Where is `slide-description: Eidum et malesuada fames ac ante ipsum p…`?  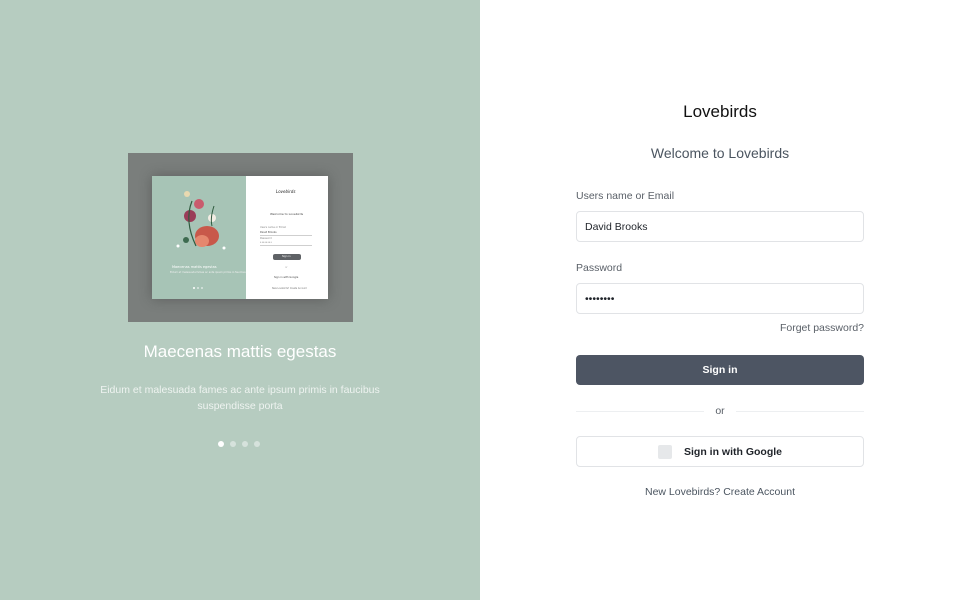
slide-description: Eidum et malesuada fames ac ante ipsum p… is located at coordinates (240, 398).